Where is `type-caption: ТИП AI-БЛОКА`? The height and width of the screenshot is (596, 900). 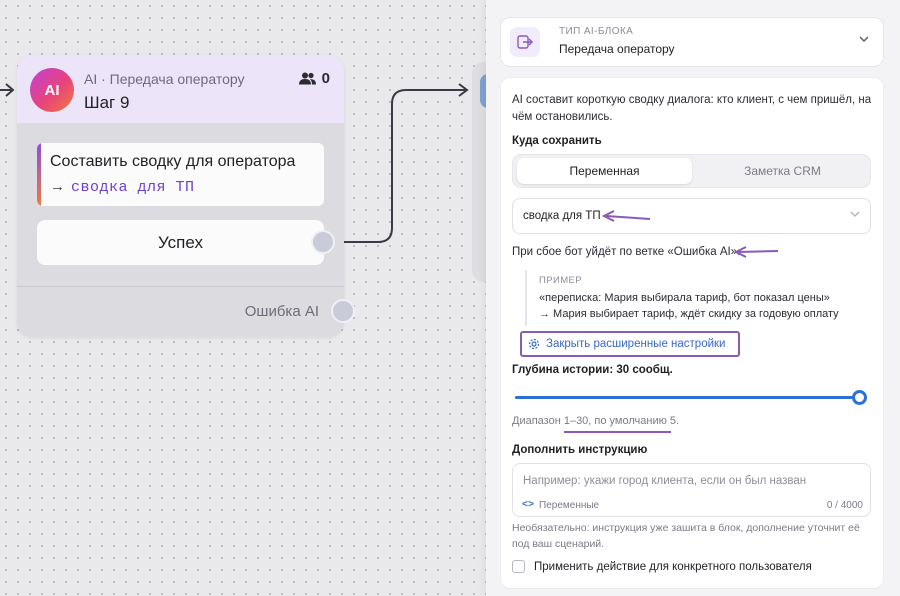
type-caption: ТИП AI-БЛОКА is located at coordinates (596, 31).